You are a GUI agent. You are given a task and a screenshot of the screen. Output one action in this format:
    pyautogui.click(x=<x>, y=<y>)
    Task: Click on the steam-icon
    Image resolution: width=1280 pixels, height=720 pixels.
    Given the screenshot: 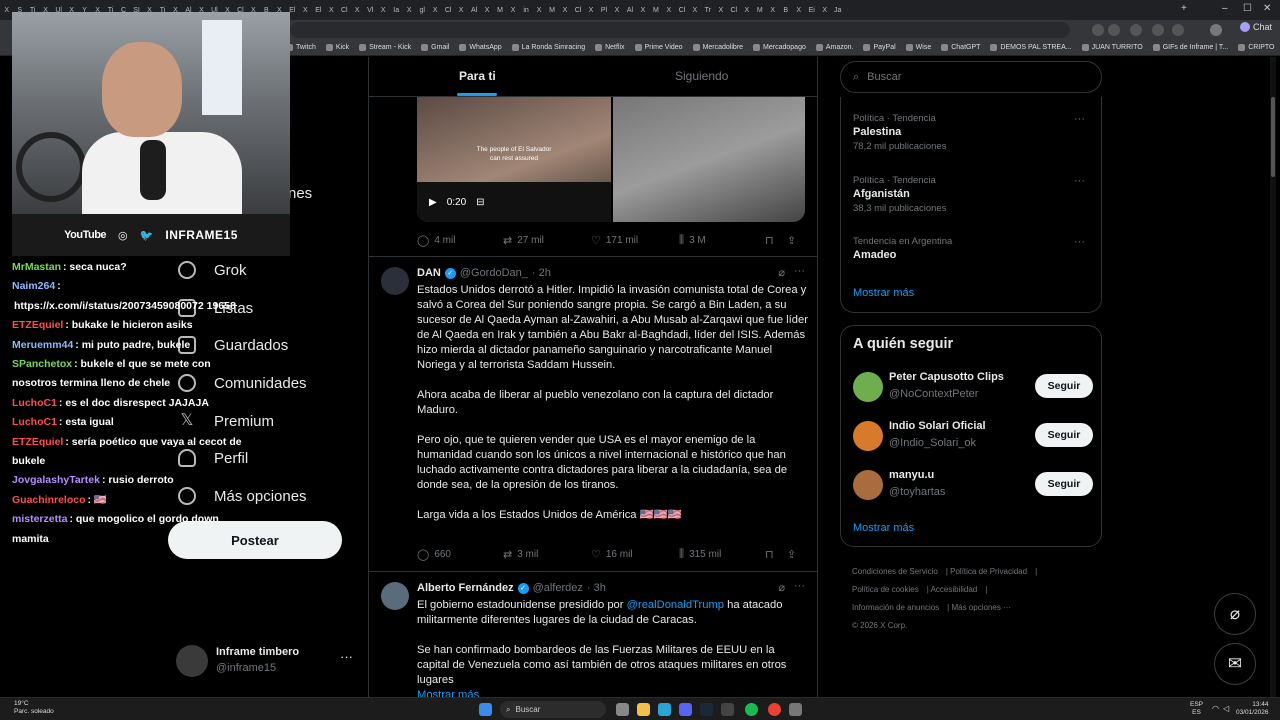 What is the action you would take?
    pyautogui.click(x=706, y=709)
    